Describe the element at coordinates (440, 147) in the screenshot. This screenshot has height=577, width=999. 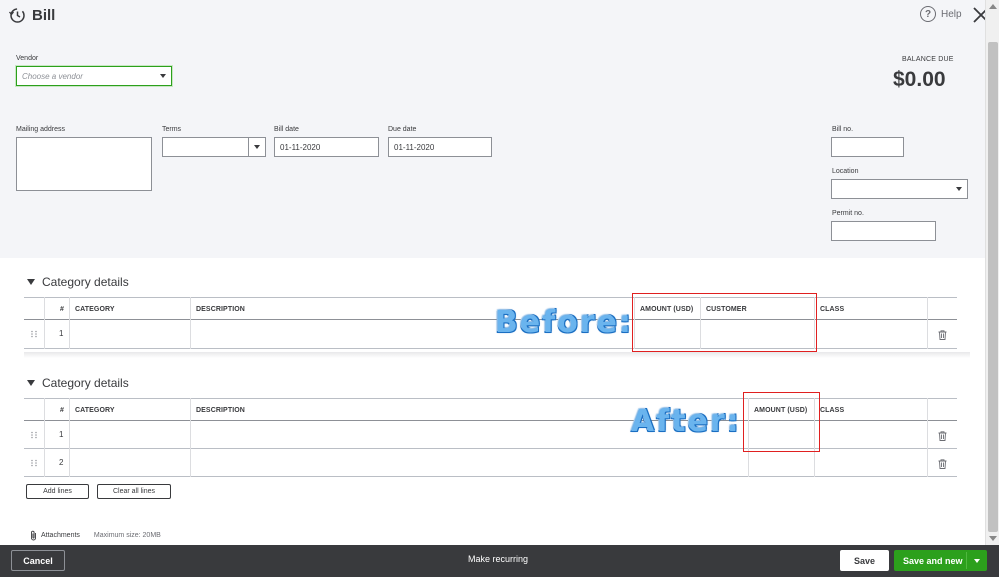
I see `due-date-field: 01-11-2020` at that location.